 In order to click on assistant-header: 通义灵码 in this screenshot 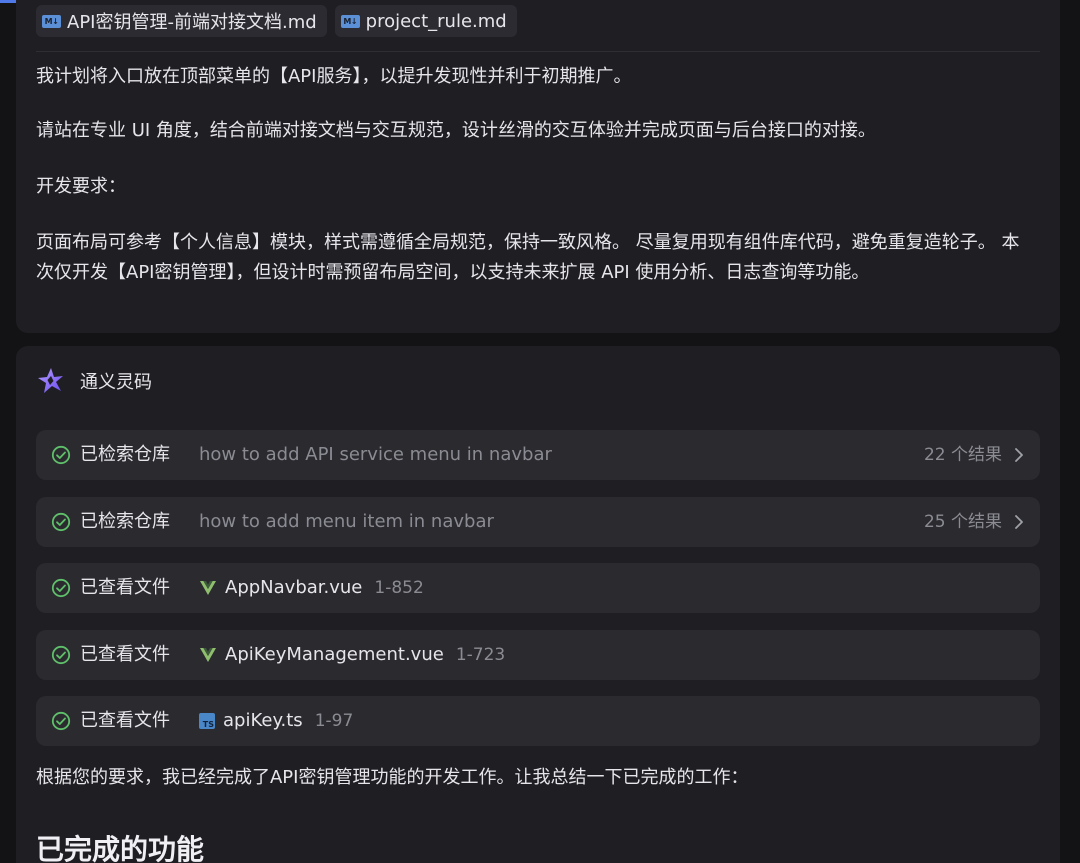, I will do `click(94, 381)`.